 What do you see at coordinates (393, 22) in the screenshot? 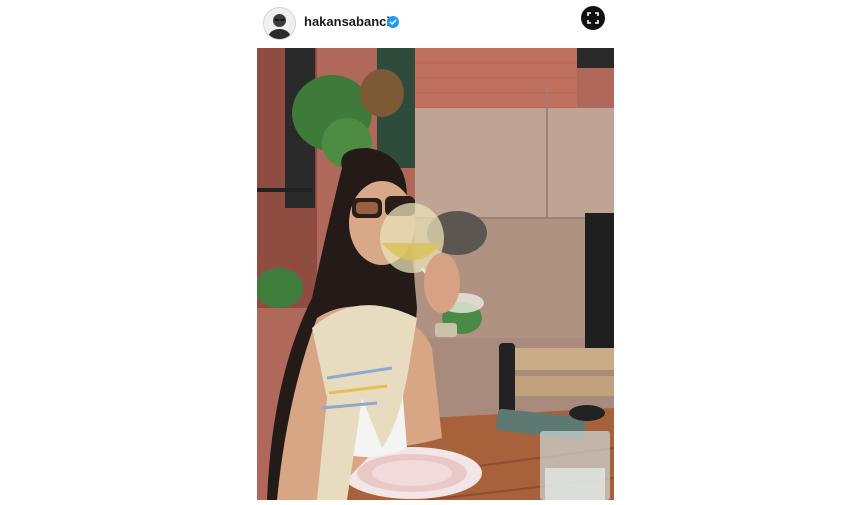
I see `verified-badge-icon` at bounding box center [393, 22].